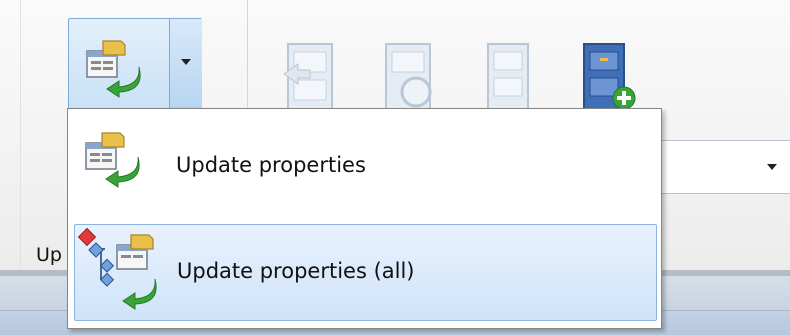 The width and height of the screenshot is (790, 335). What do you see at coordinates (186, 62) in the screenshot?
I see `dropdown-arrow-icon` at bounding box center [186, 62].